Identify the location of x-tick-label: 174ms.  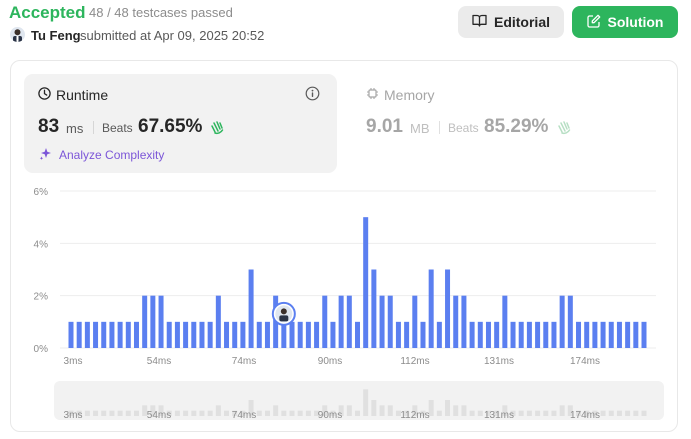
(585, 361).